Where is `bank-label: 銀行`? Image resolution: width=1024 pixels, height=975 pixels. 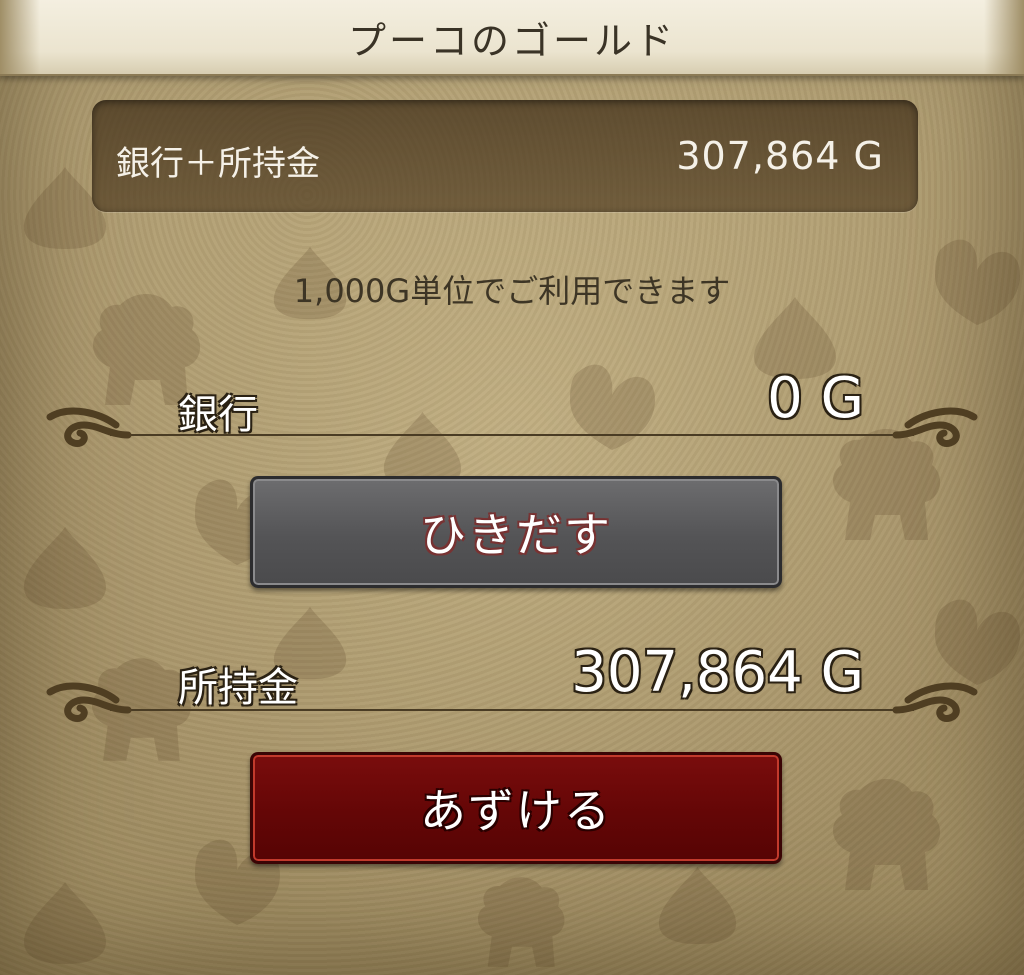
bank-label: 銀行 is located at coordinates (218, 415).